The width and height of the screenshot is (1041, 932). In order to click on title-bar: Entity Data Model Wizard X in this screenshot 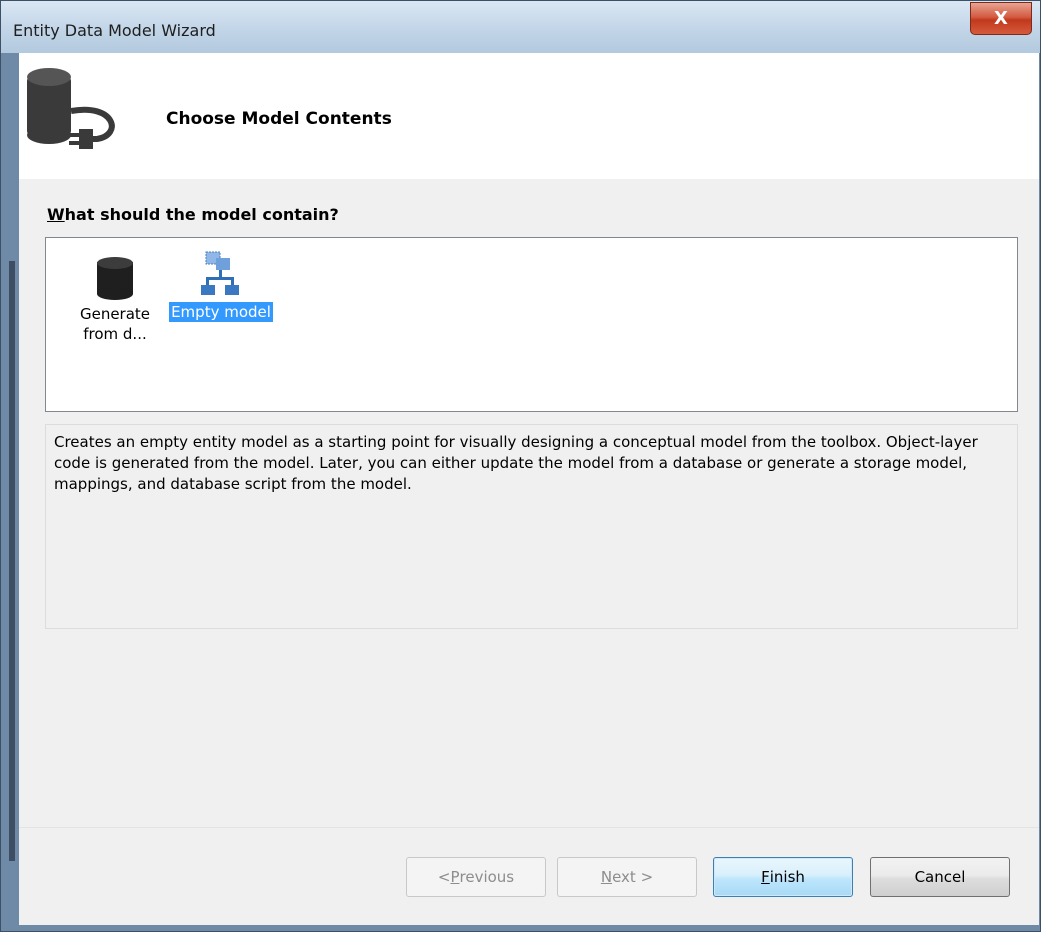, I will do `click(520, 27)`.